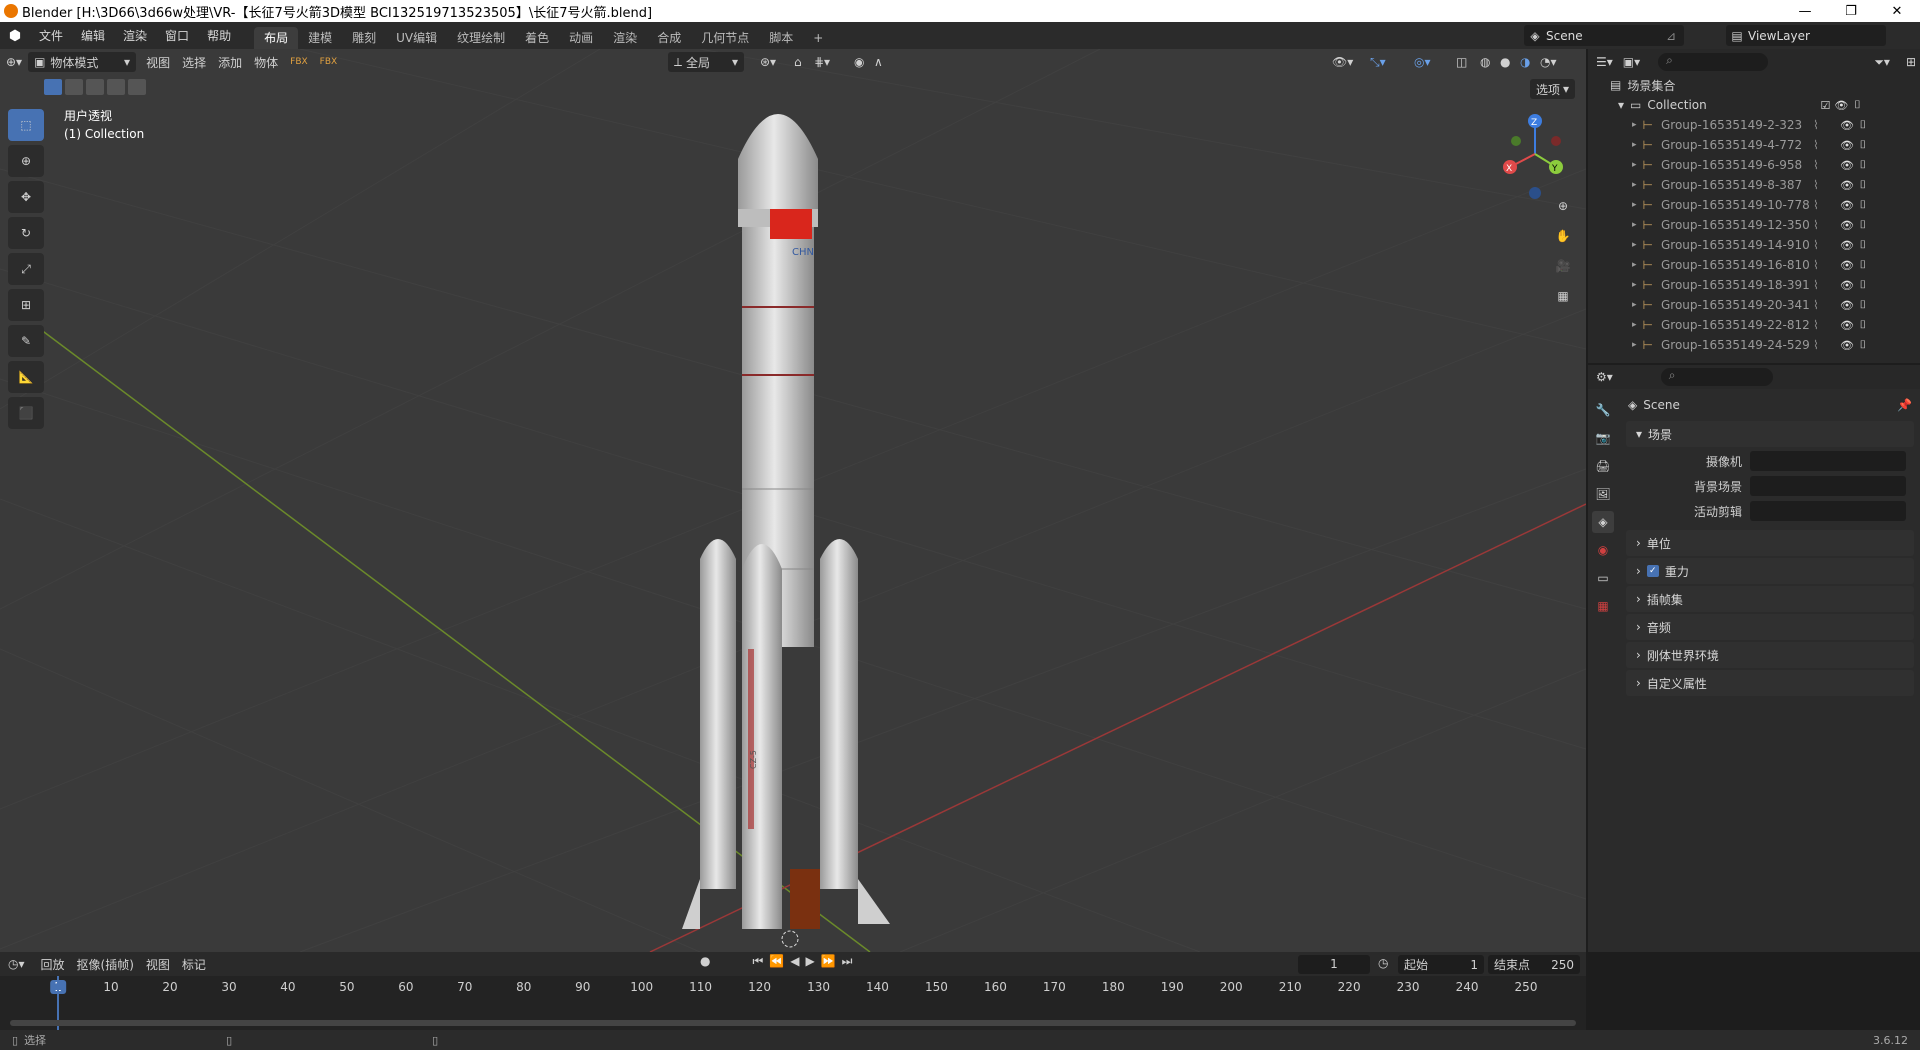  What do you see at coordinates (1754, 165) in the screenshot?
I see `outliner-object-row: ▸ ⊢ Group-16535149-6-958 ⌇ 👁 ⌷` at bounding box center [1754, 165].